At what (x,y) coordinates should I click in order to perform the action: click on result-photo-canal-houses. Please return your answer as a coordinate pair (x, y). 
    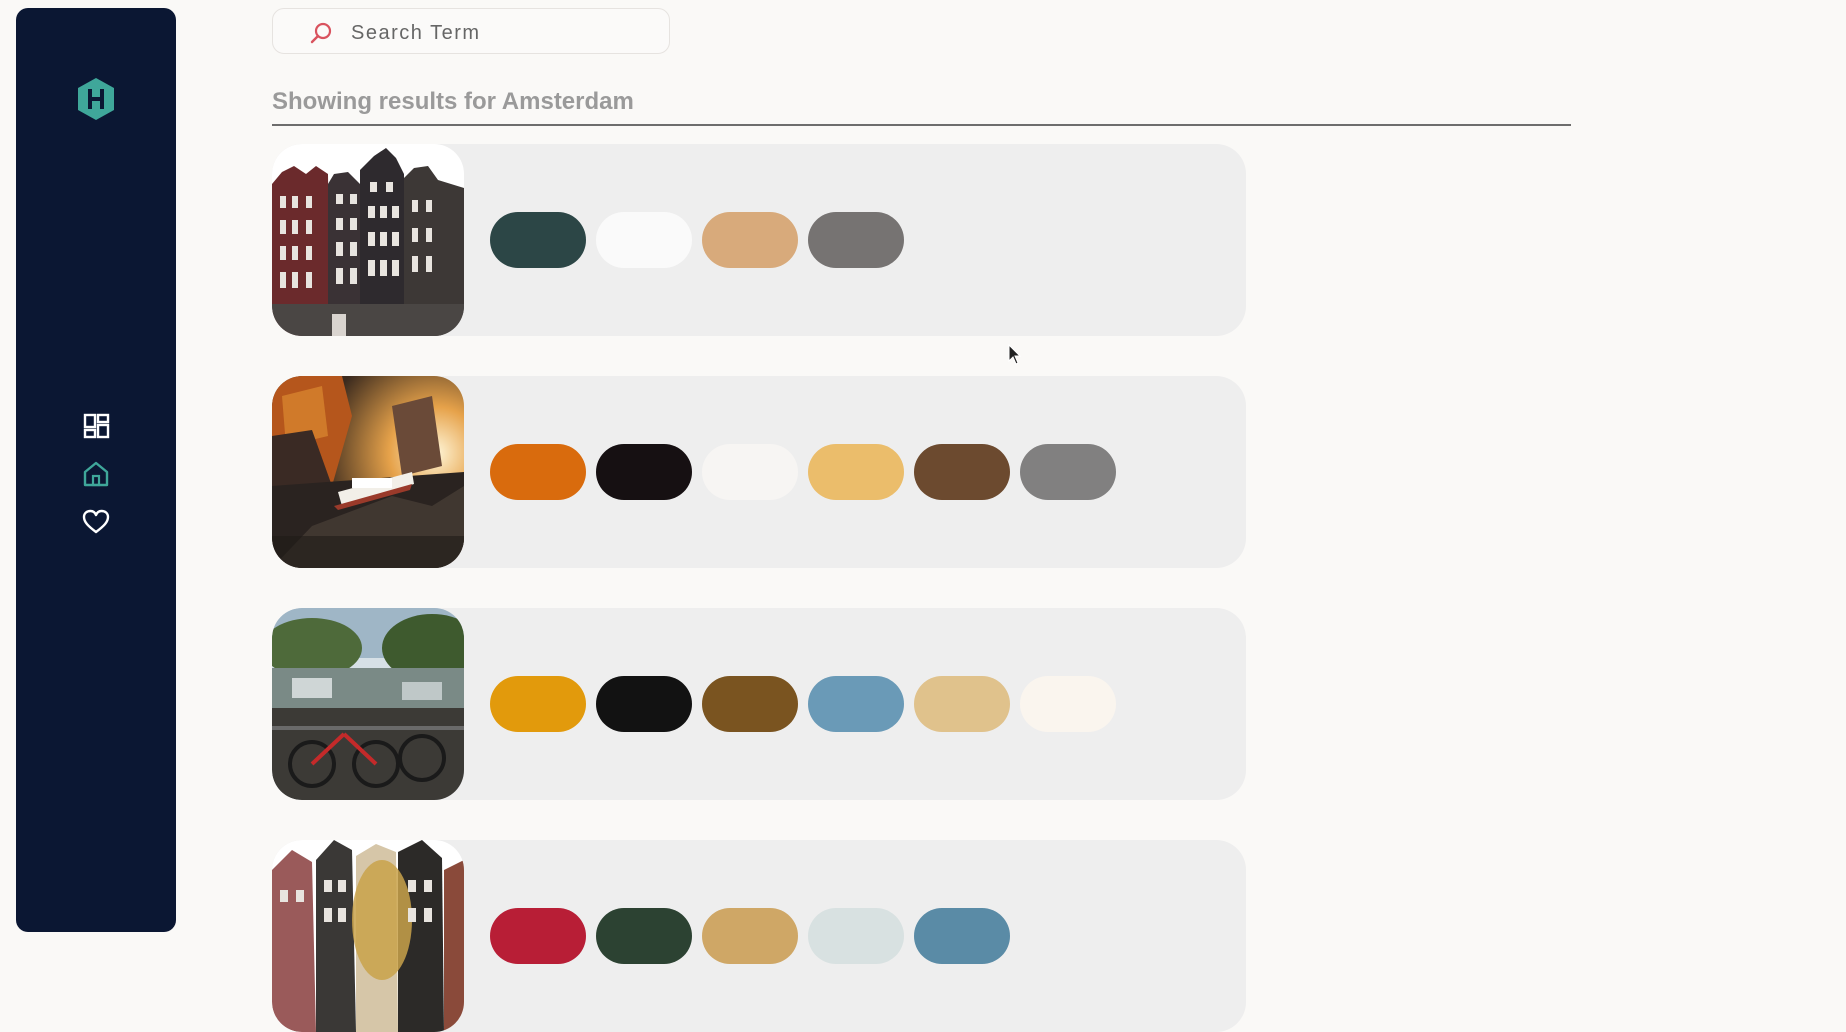
    Looking at the image, I should click on (368, 240).